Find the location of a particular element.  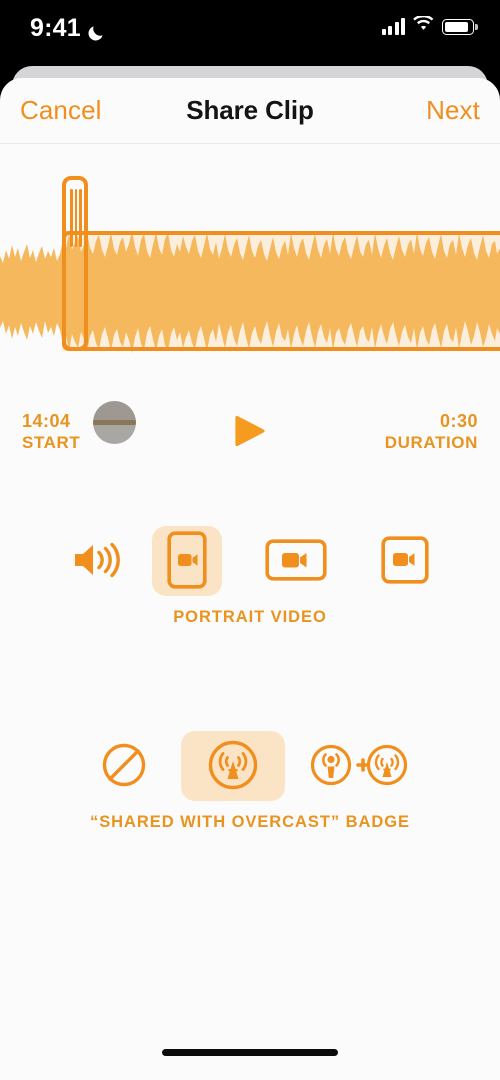

status-bar: 9:41 is located at coordinates (250, 31).